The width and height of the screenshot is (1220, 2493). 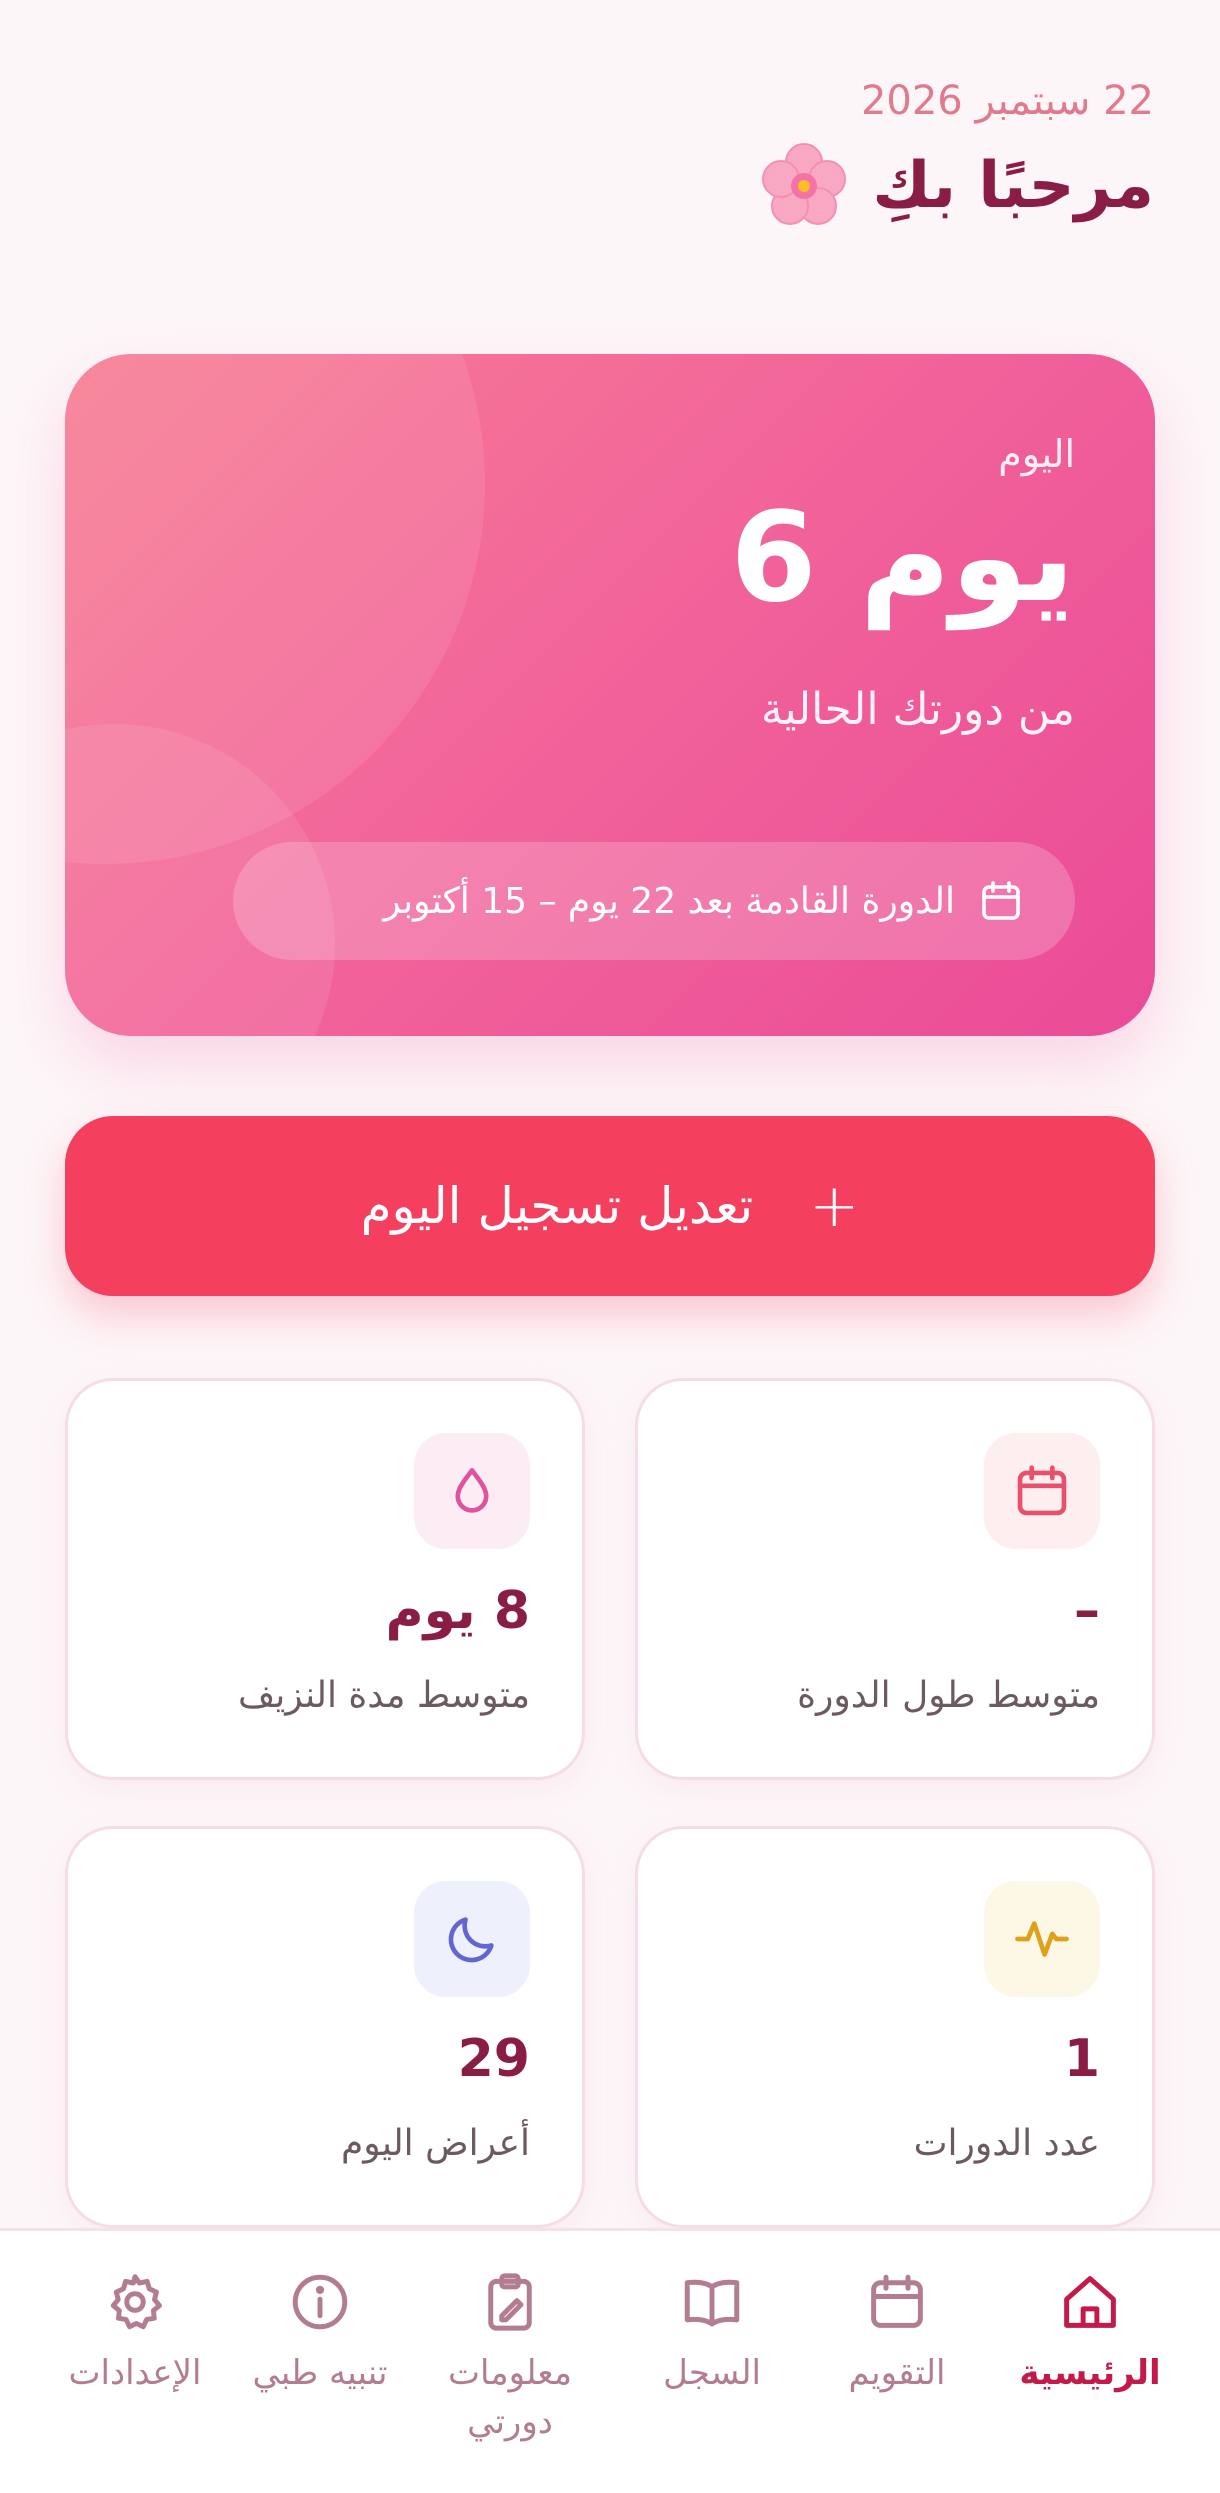 I want to click on gear-icon, so click(x=136, y=2302).